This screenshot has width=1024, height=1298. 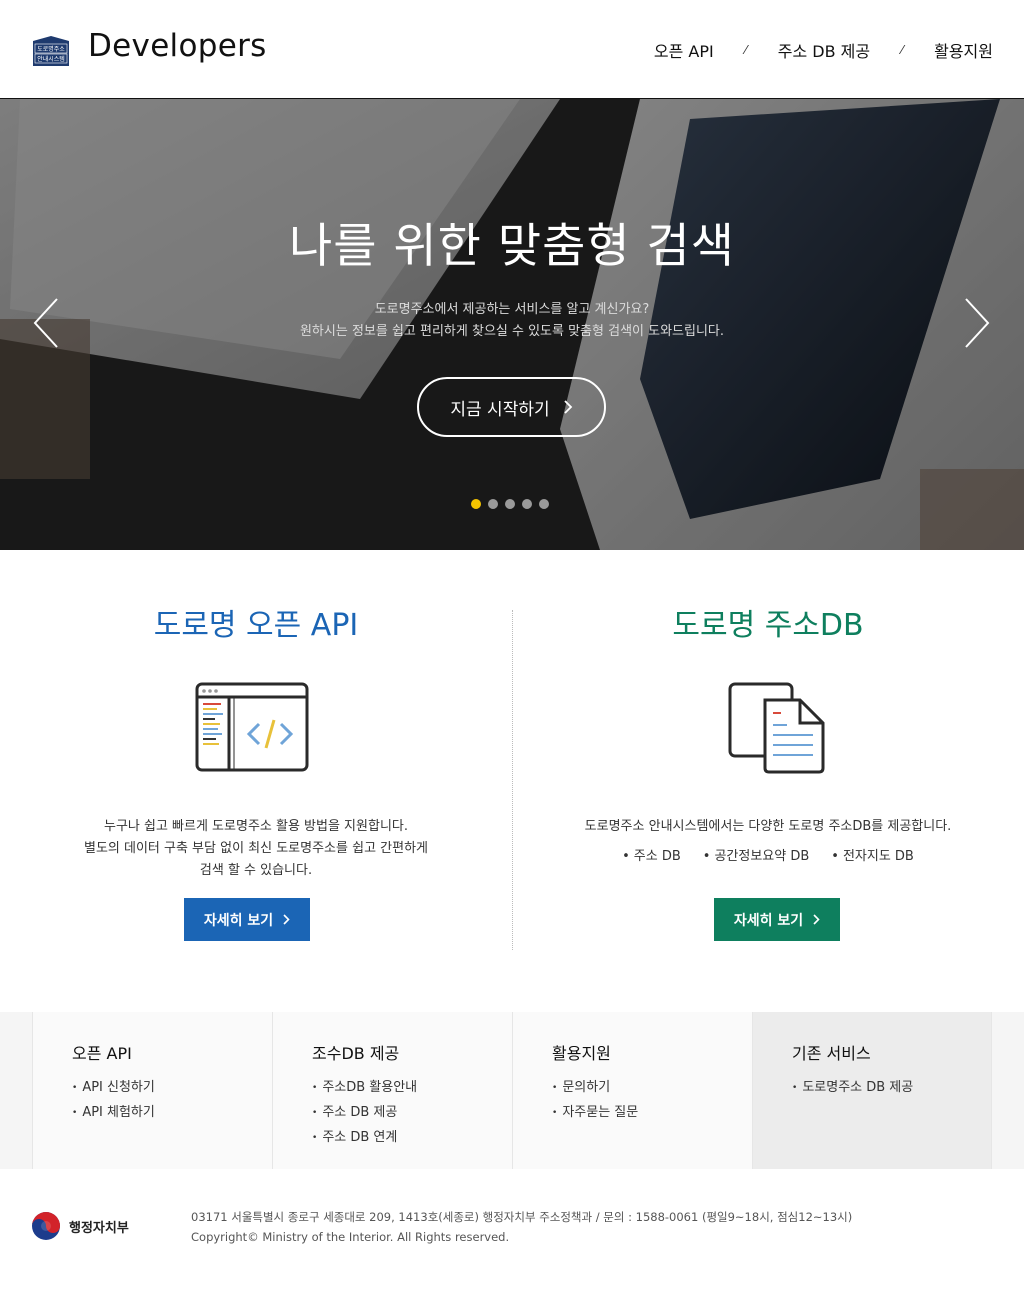 I want to click on ministry-name: 행정자치부, so click(x=99, y=1228).